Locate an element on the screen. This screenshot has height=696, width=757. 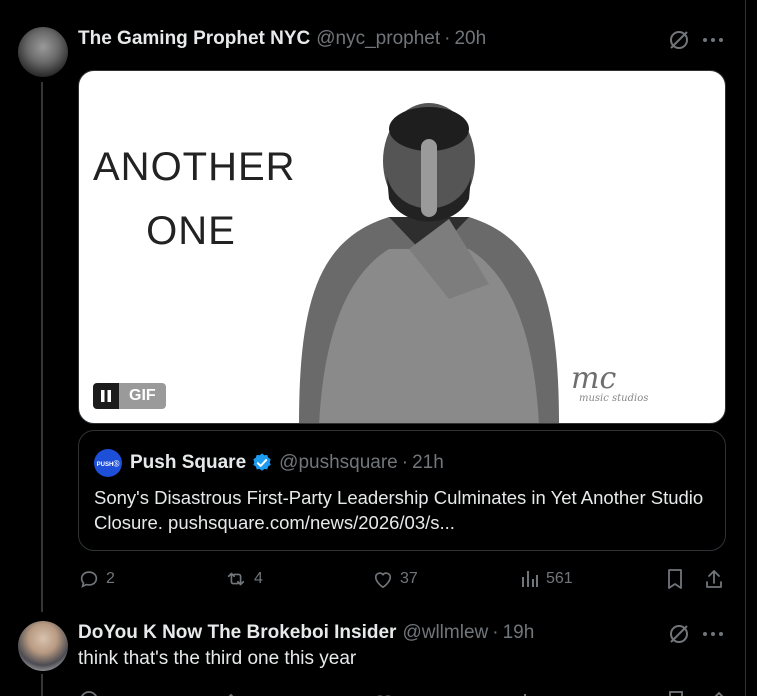
views-button: 561 is located at coordinates (546, 579).